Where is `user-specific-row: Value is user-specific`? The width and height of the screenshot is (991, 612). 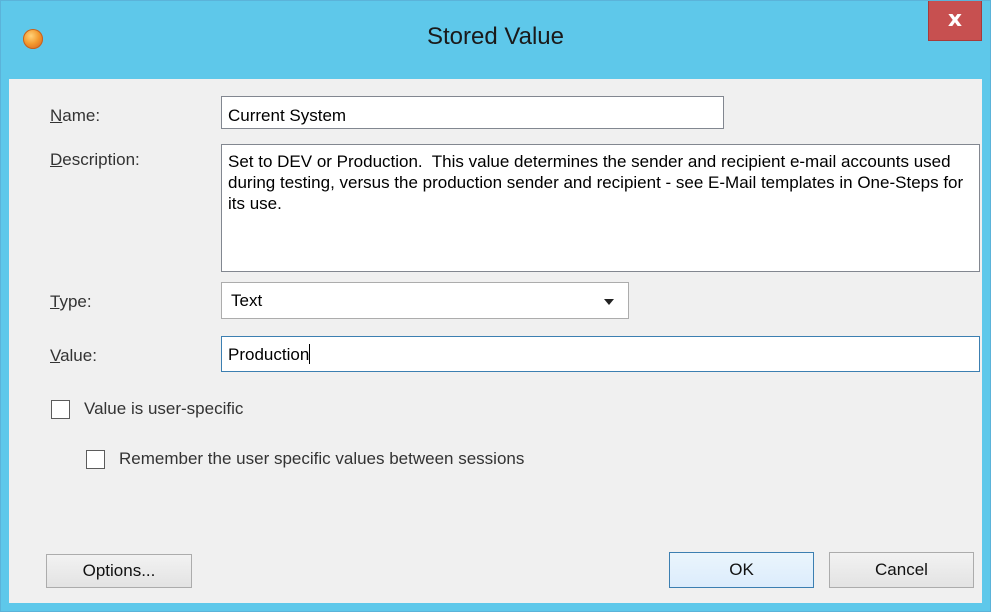
user-specific-row: Value is user-specific is located at coordinates (147, 409).